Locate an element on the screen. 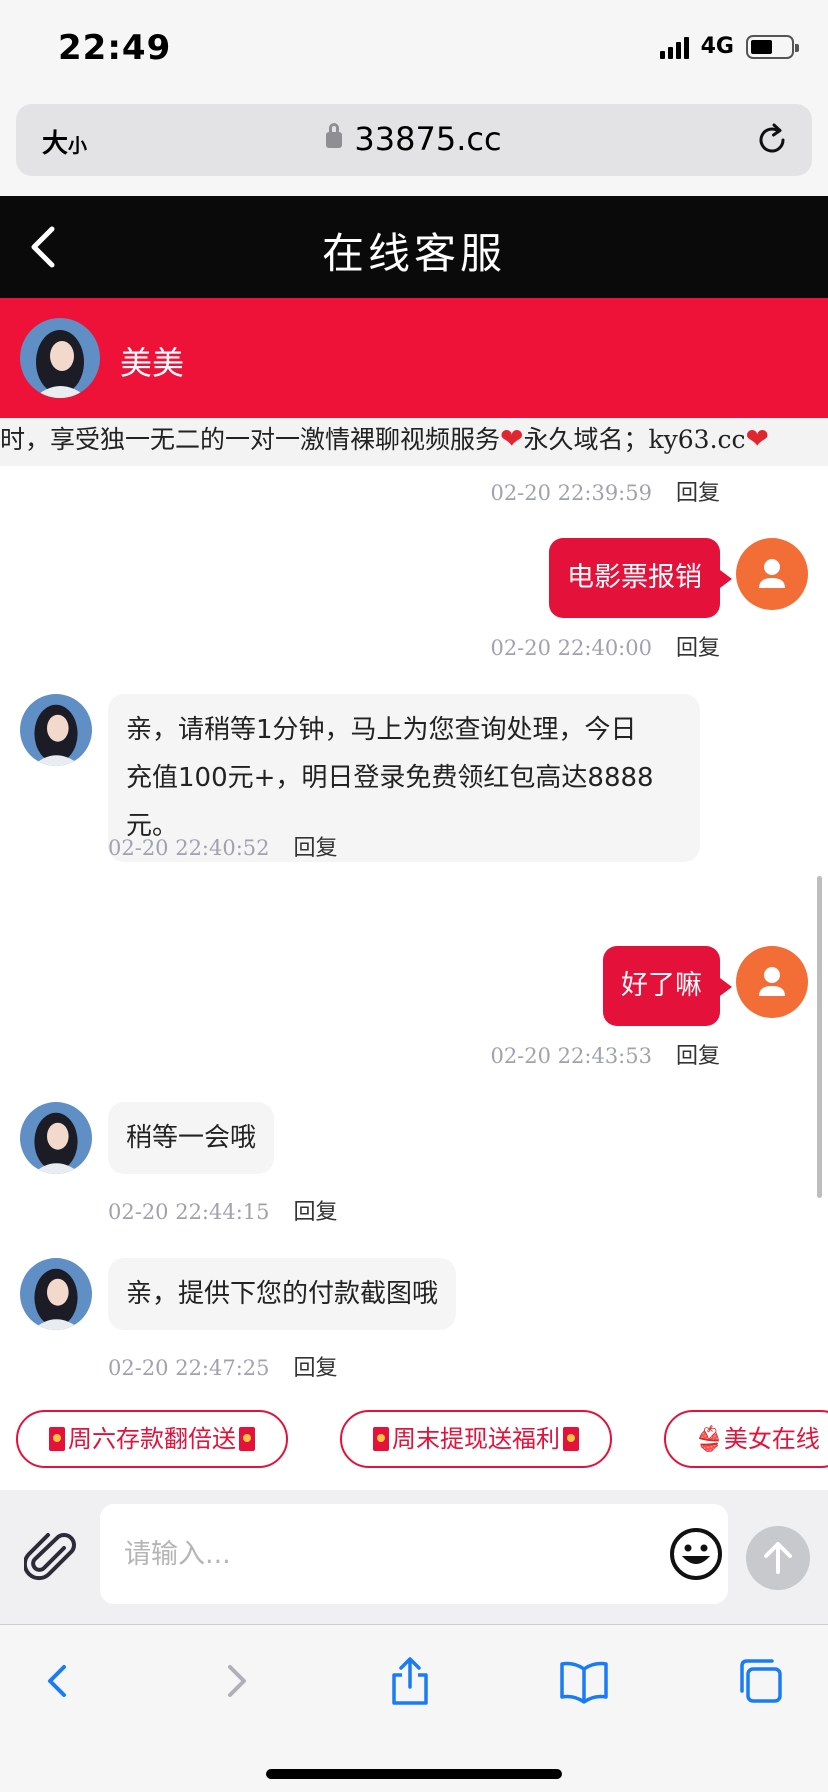 This screenshot has width=828, height=1792. page-header: 在线客服 is located at coordinates (414, 247).